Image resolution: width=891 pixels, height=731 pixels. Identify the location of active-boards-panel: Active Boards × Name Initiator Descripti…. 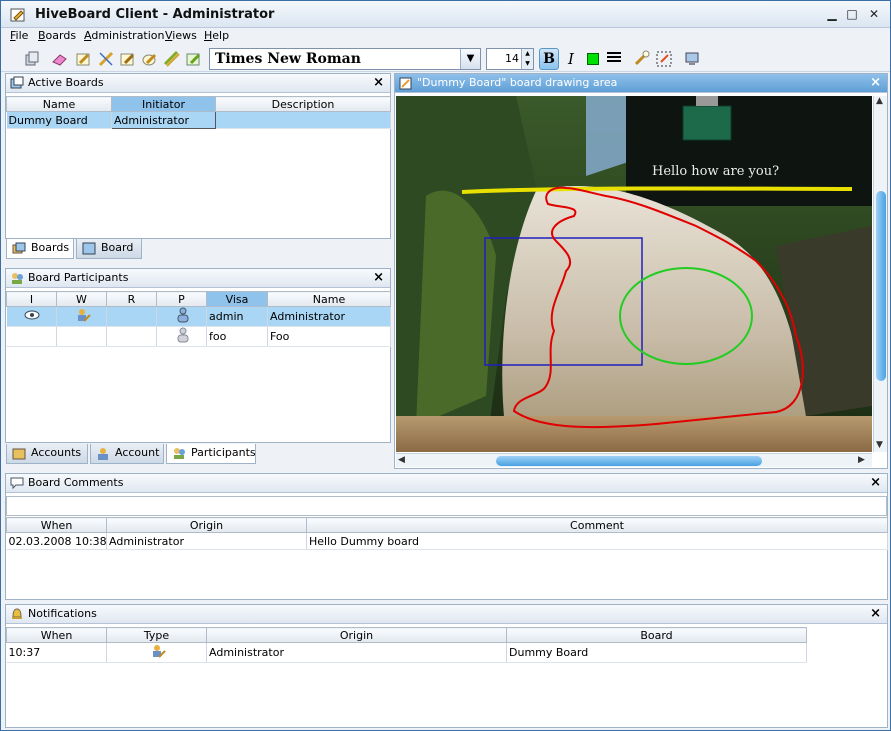
(198, 156).